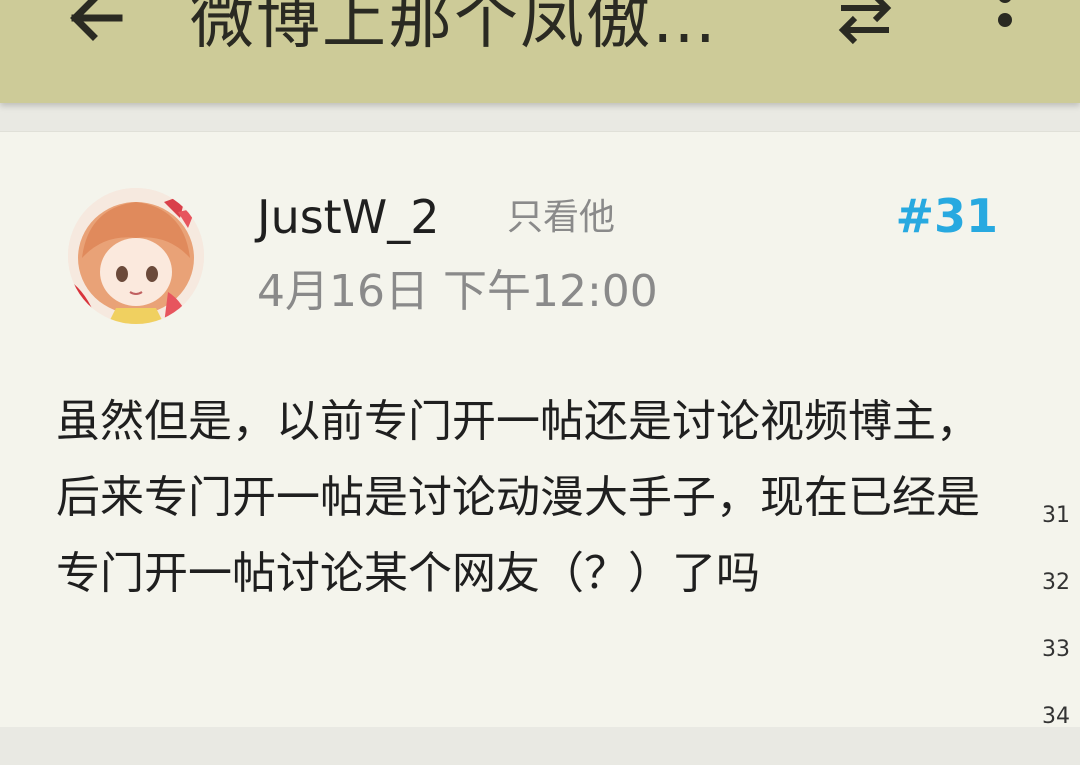 The height and width of the screenshot is (765, 1080). Describe the element at coordinates (540, 117) in the screenshot. I see `separator` at that location.